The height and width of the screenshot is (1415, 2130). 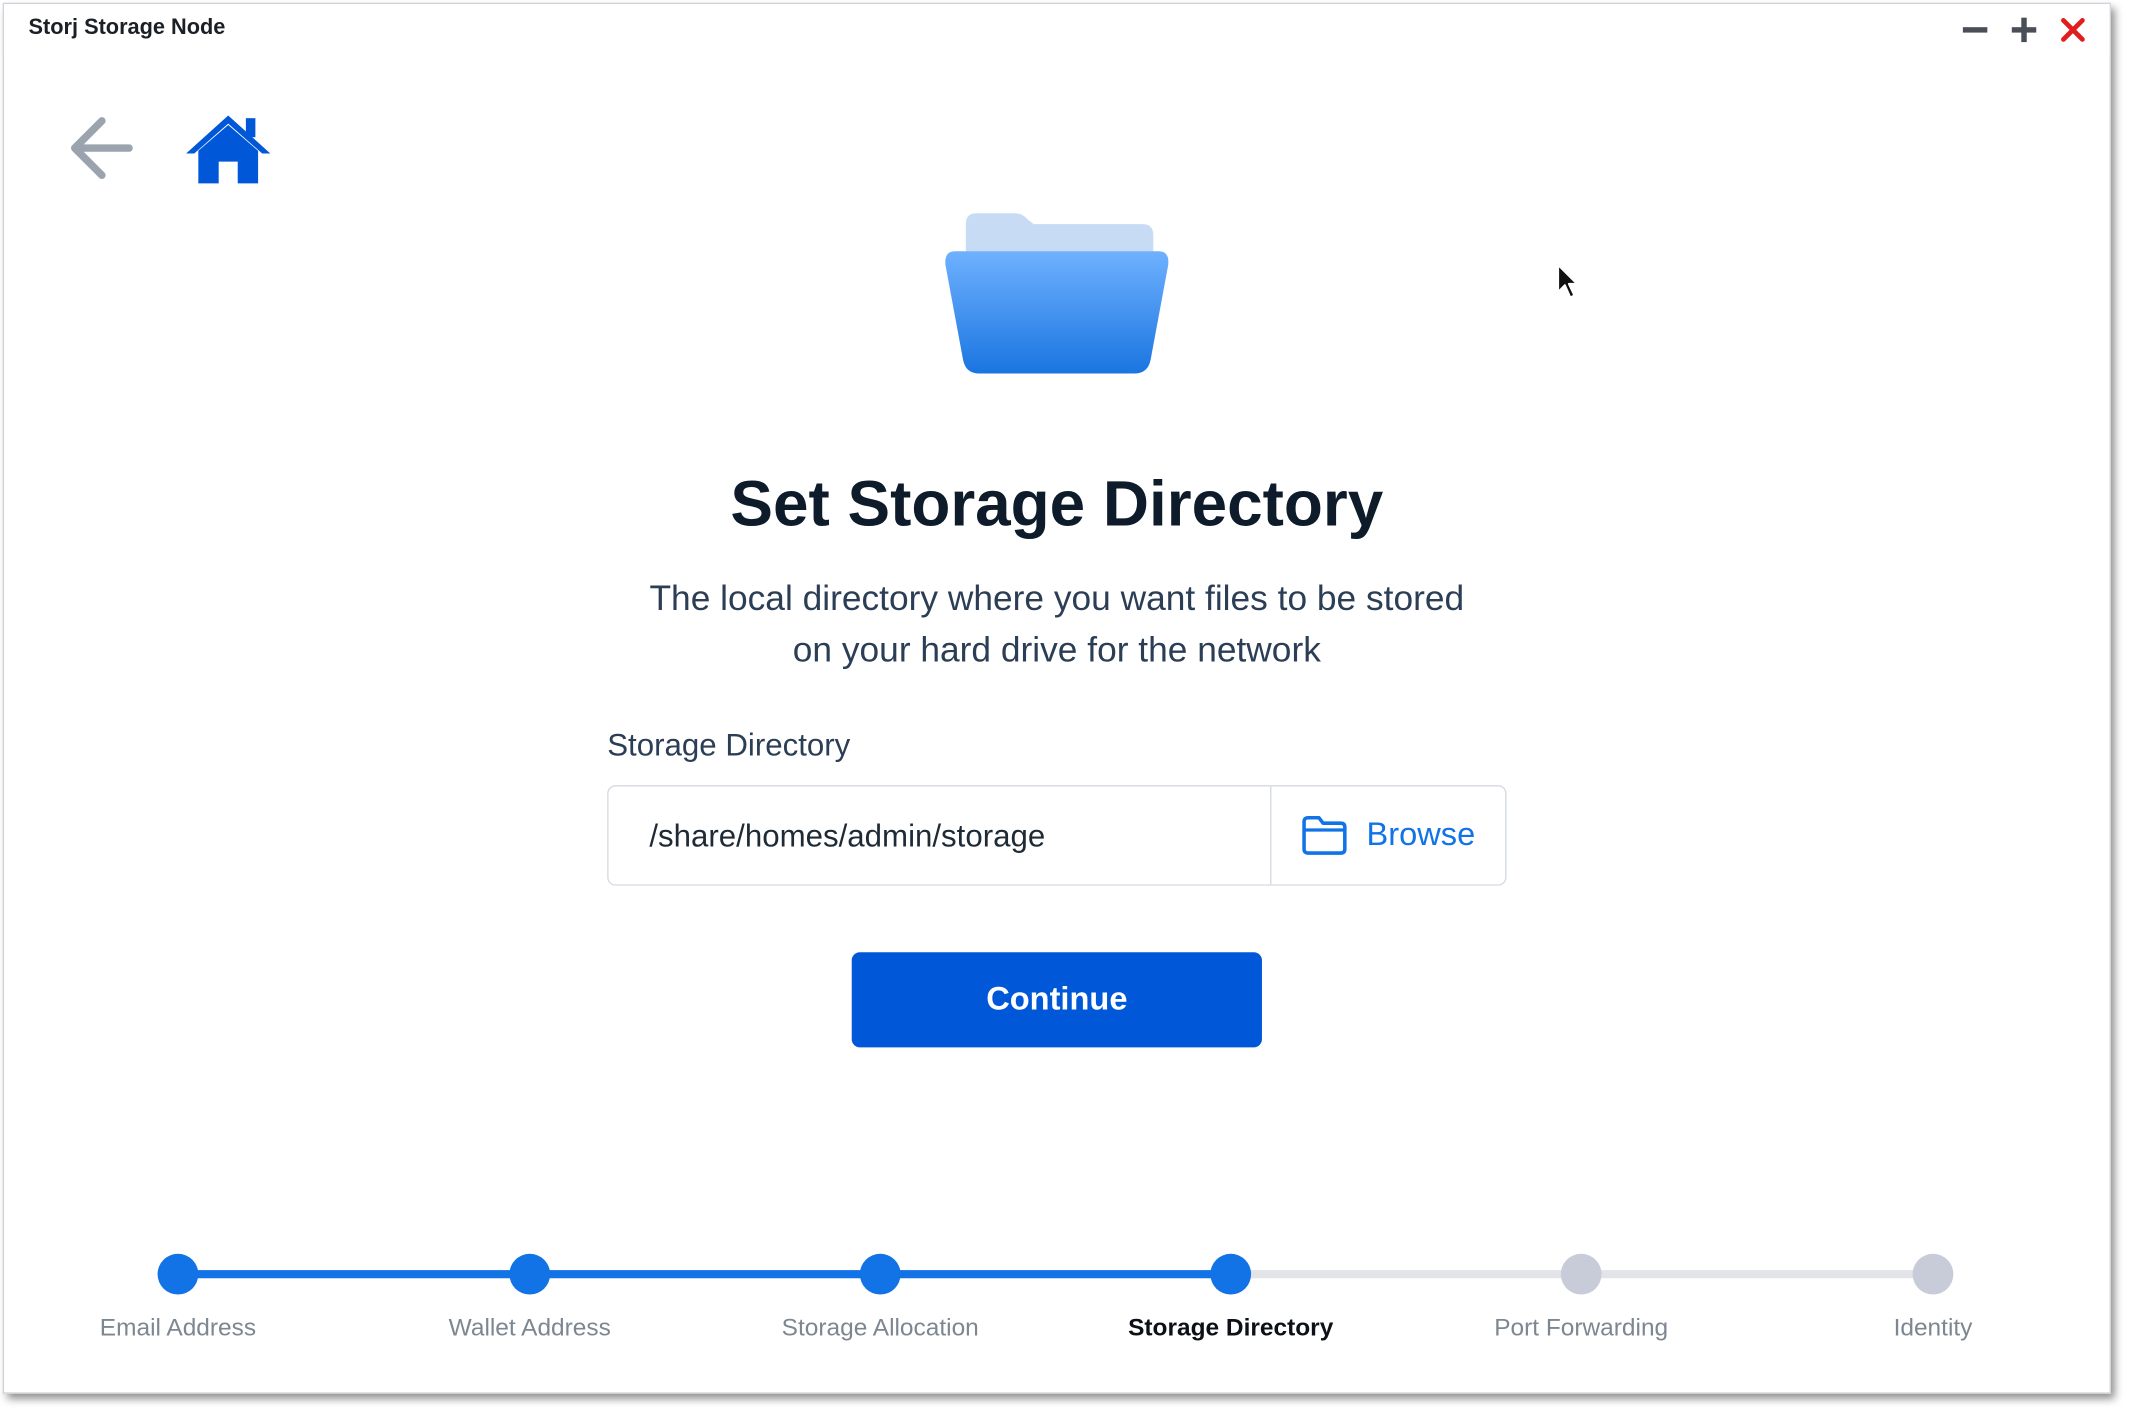 I want to click on step-label-storage-allocation: Storage Allocation, so click(x=880, y=1327).